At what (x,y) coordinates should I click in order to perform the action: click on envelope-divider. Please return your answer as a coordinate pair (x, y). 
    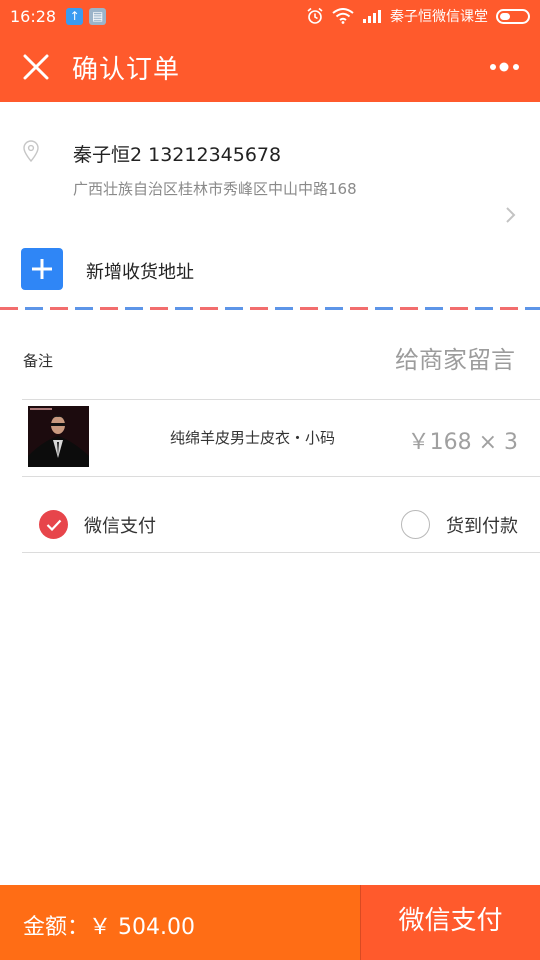
    Looking at the image, I should click on (270, 308).